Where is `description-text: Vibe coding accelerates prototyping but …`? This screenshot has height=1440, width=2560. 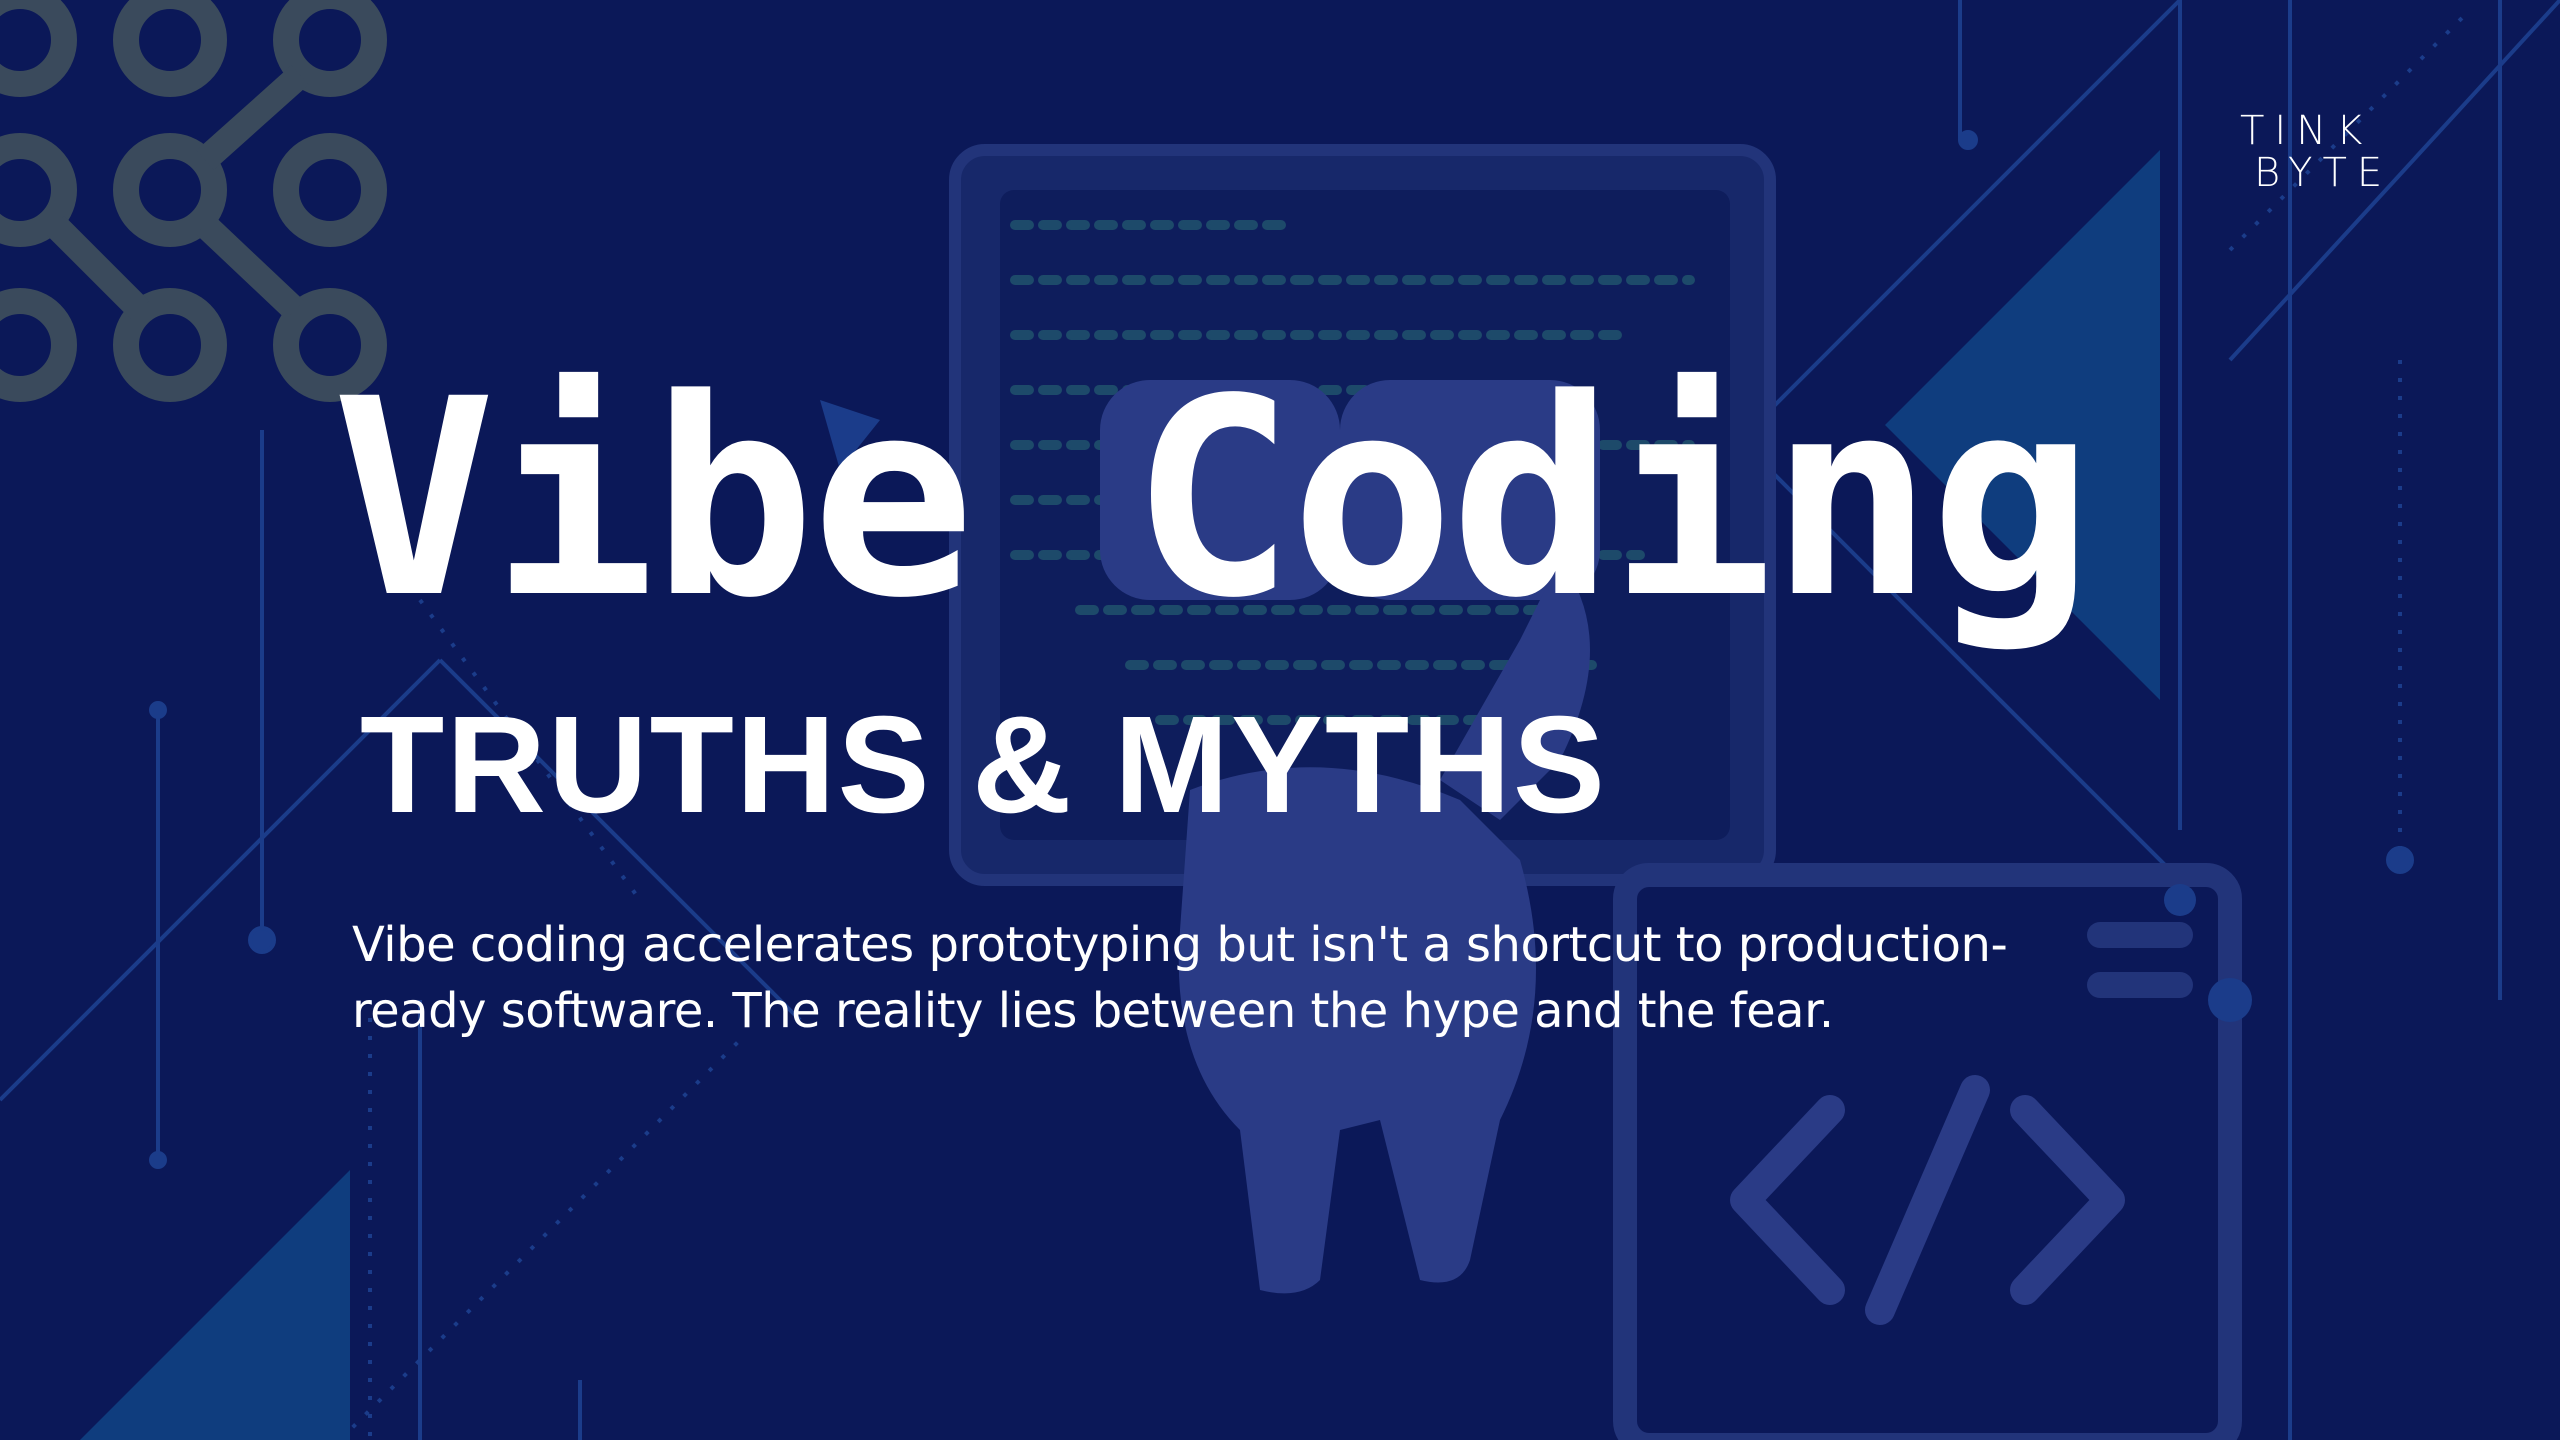
description-text: Vibe coding accelerates prototyping but … is located at coordinates (1180, 978).